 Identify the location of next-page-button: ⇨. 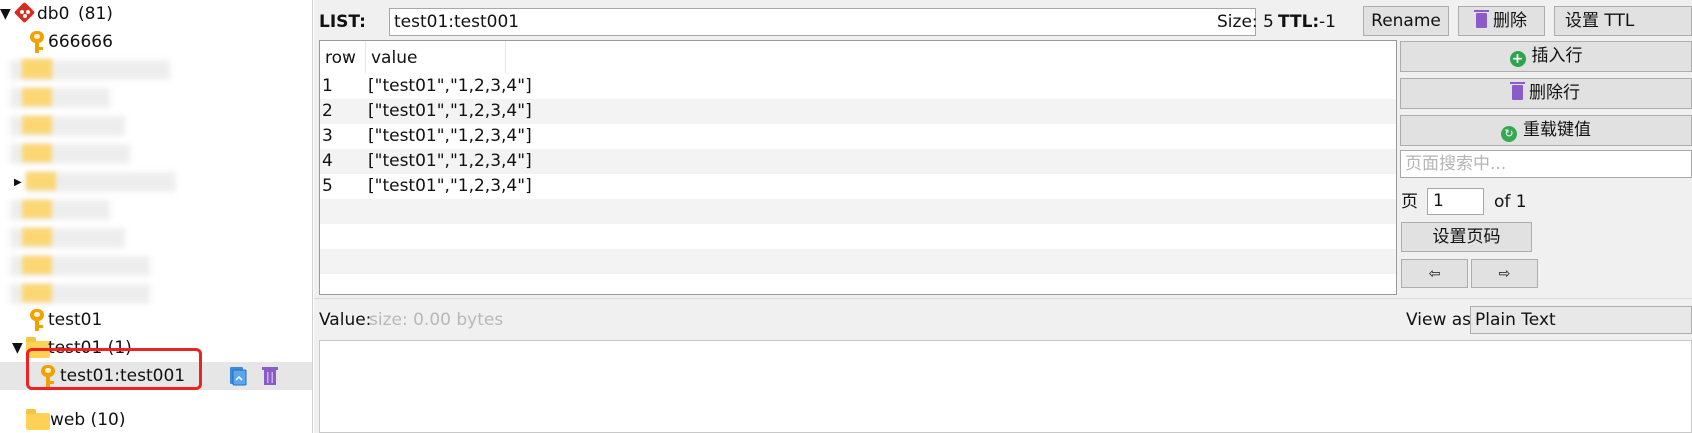
(1504, 273).